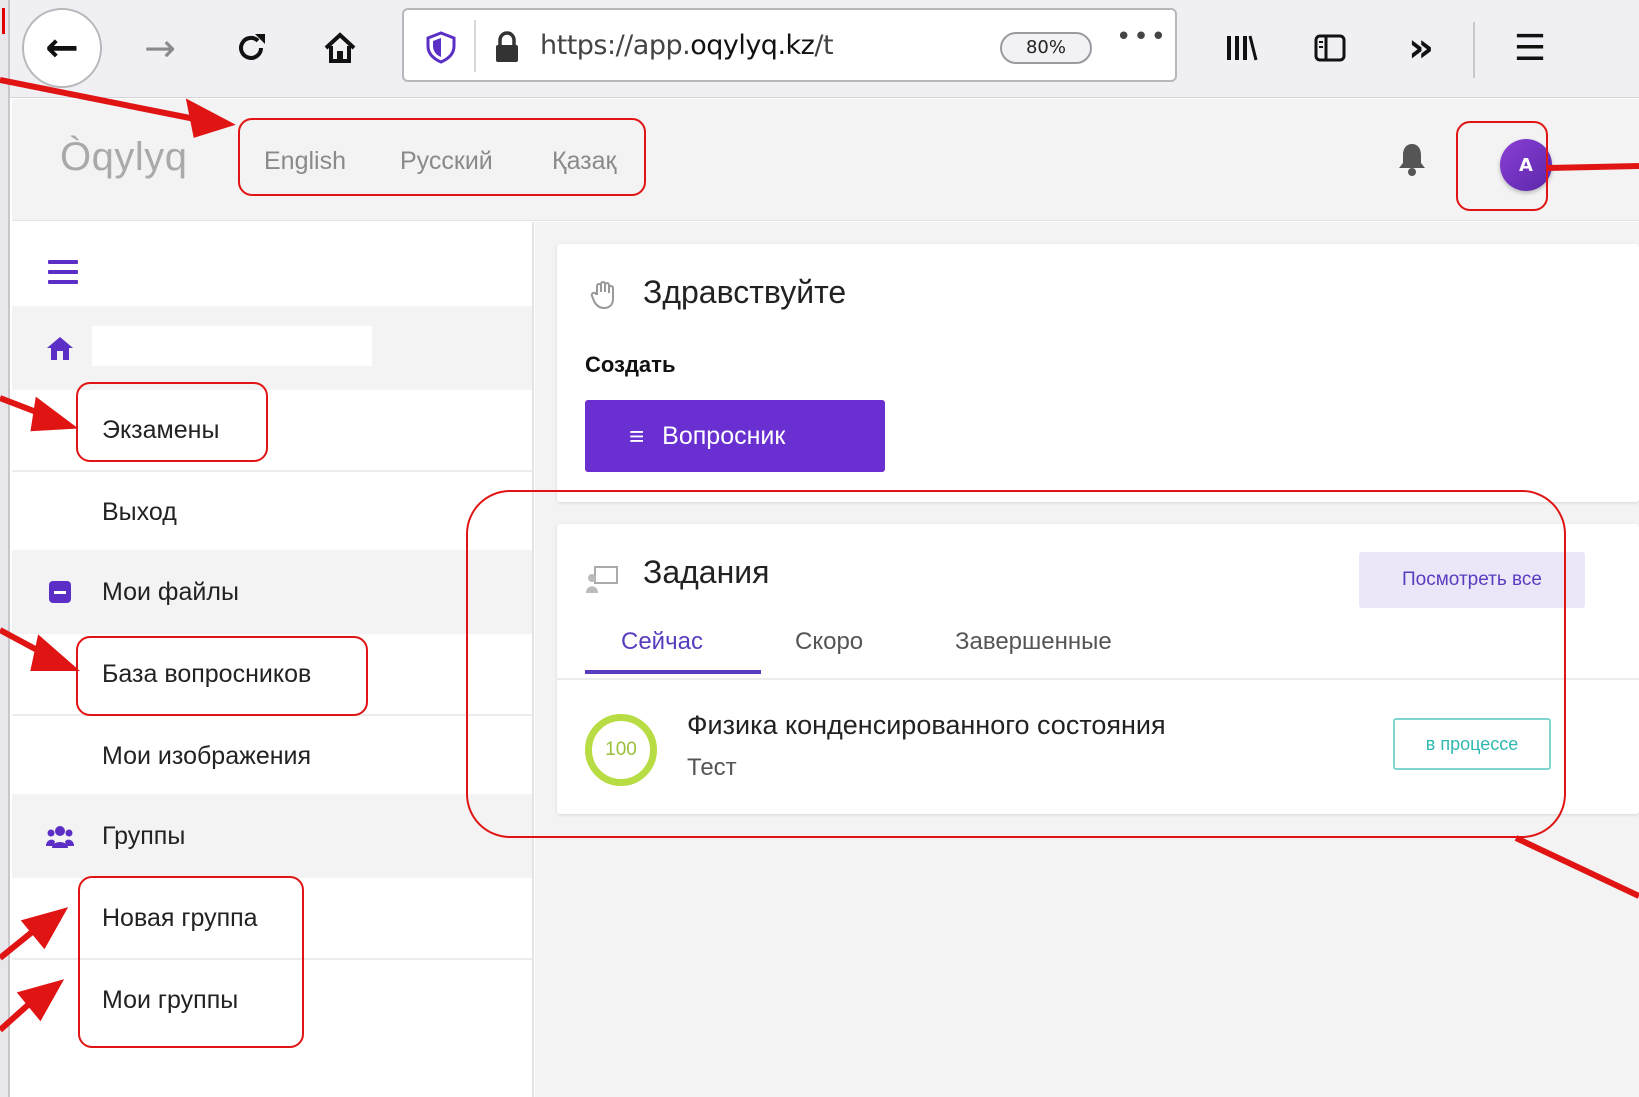 This screenshot has height=1097, width=1639. I want to click on url-text: https://app.oqylyq.kz/t, so click(687, 45).